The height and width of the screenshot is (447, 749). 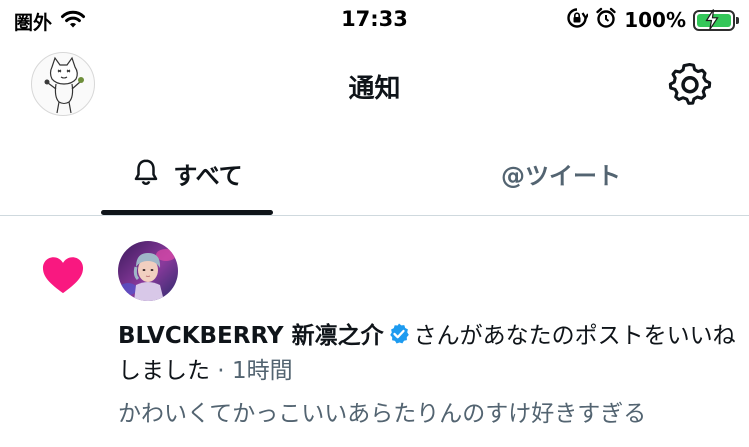 I want to click on settings-button, so click(x=690, y=86).